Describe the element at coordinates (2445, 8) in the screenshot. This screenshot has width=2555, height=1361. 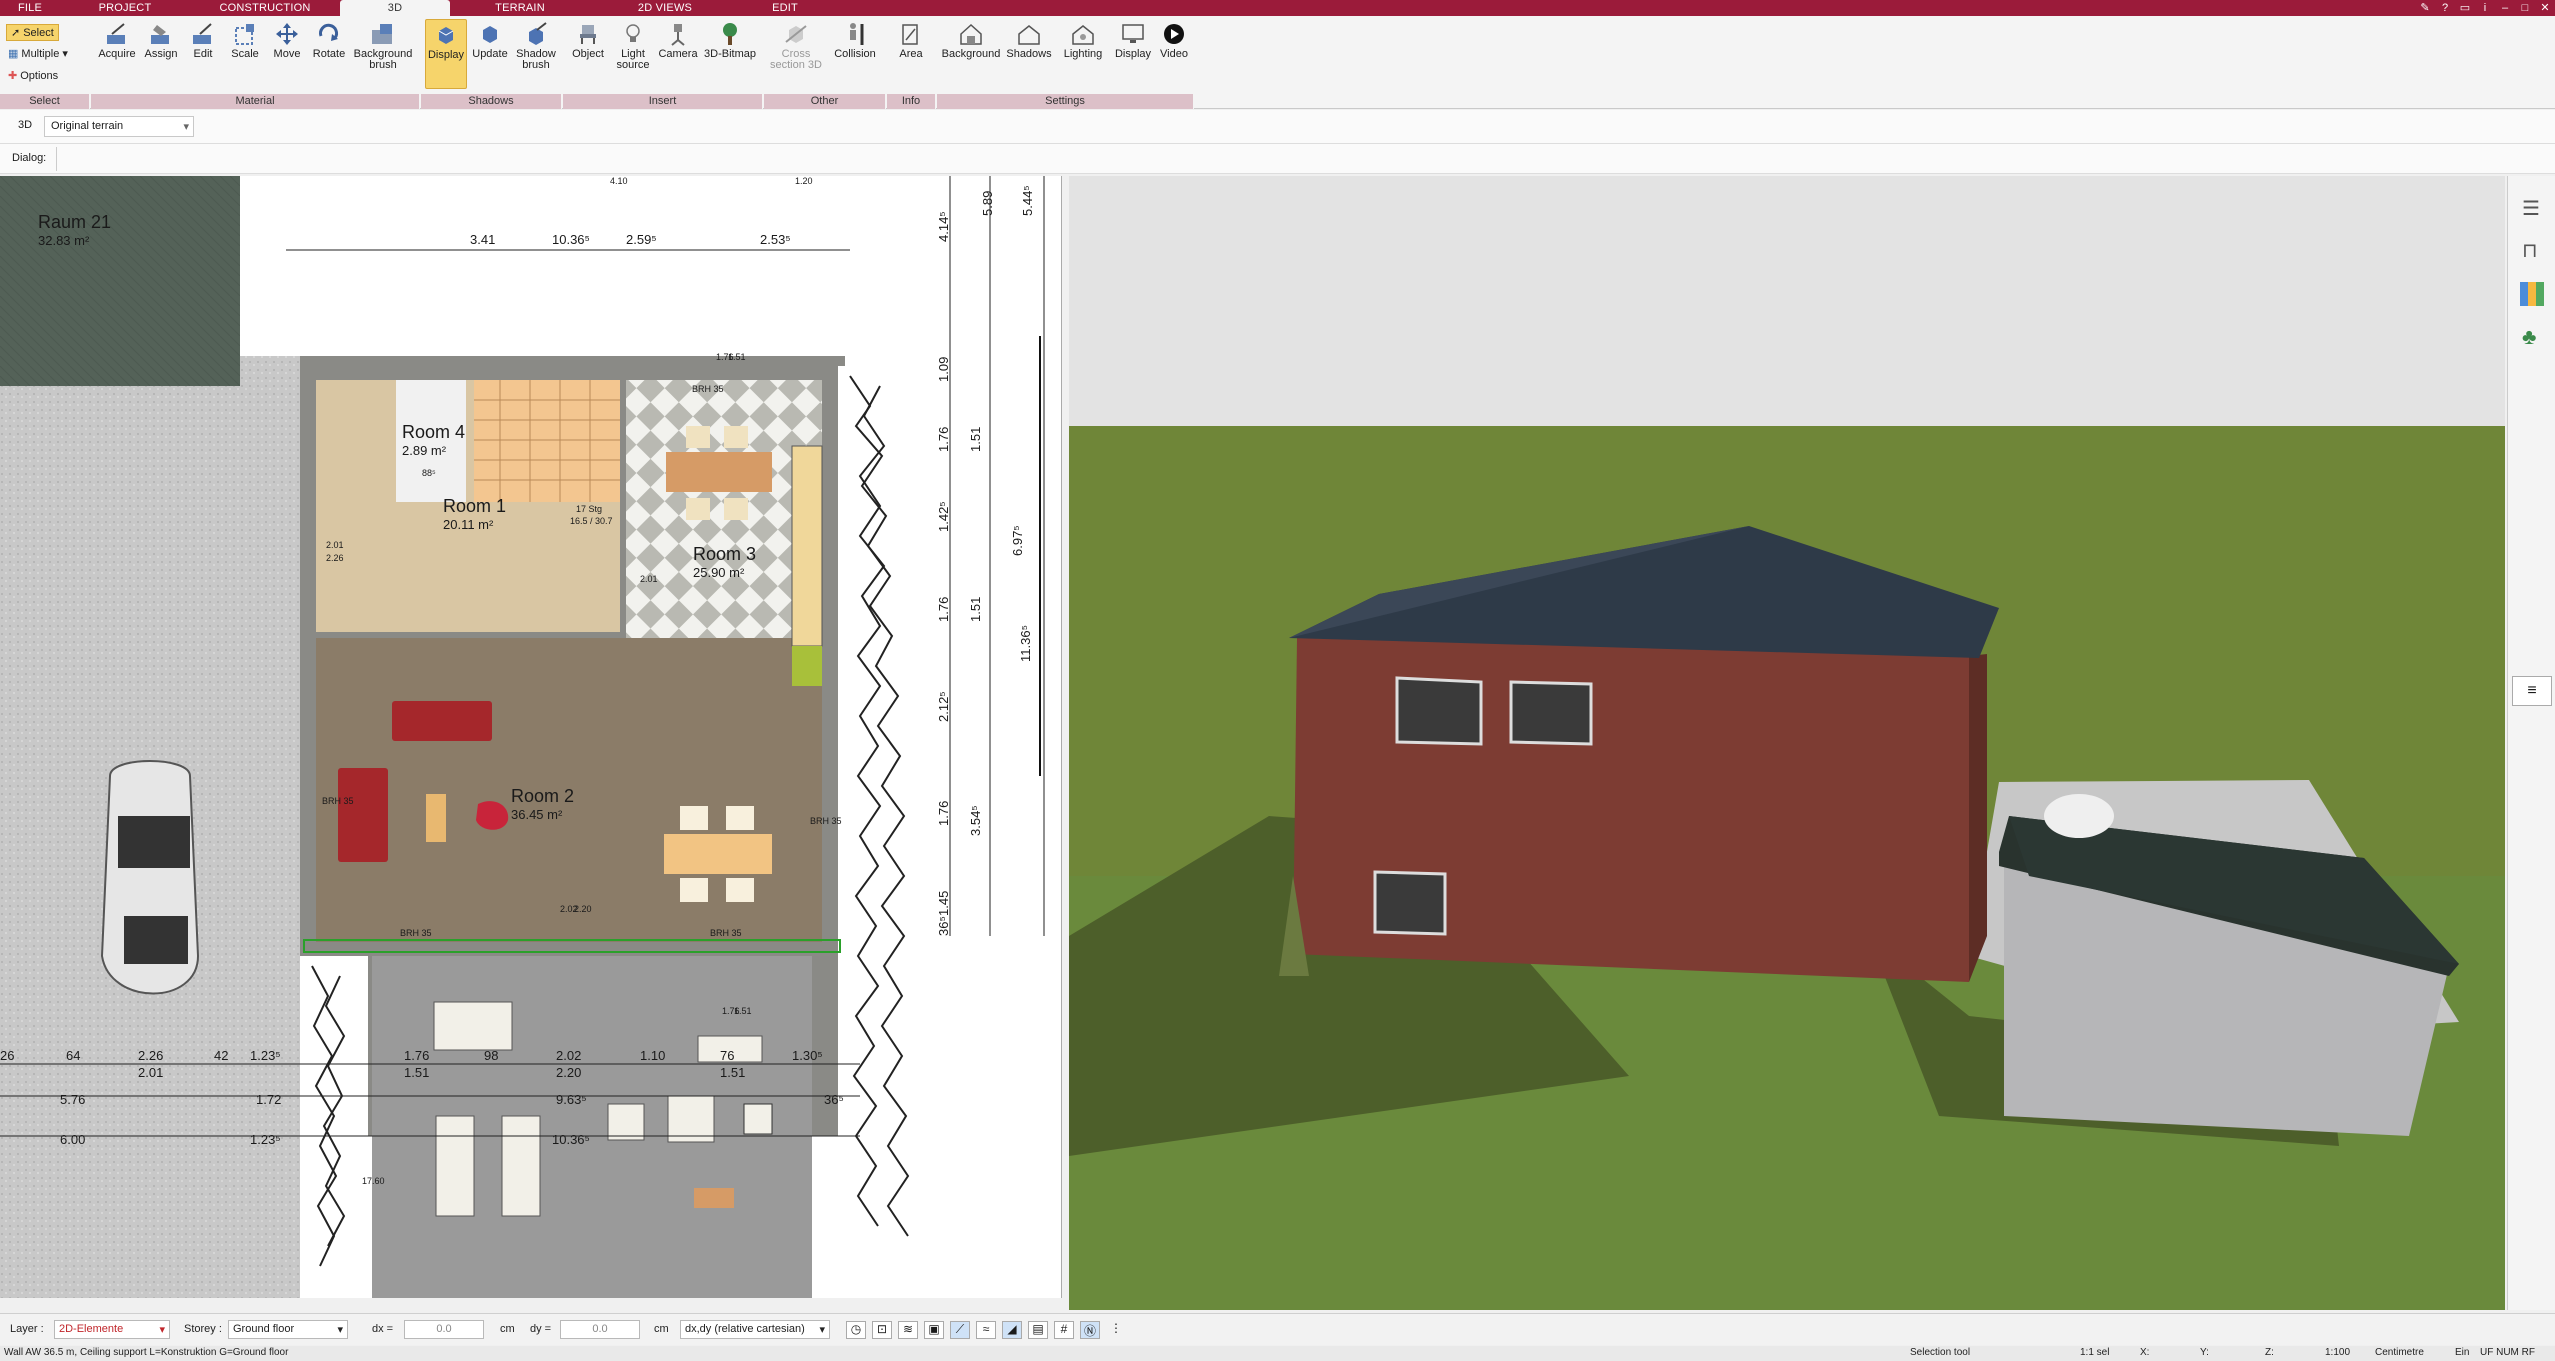
I see `help-icon: ?` at that location.